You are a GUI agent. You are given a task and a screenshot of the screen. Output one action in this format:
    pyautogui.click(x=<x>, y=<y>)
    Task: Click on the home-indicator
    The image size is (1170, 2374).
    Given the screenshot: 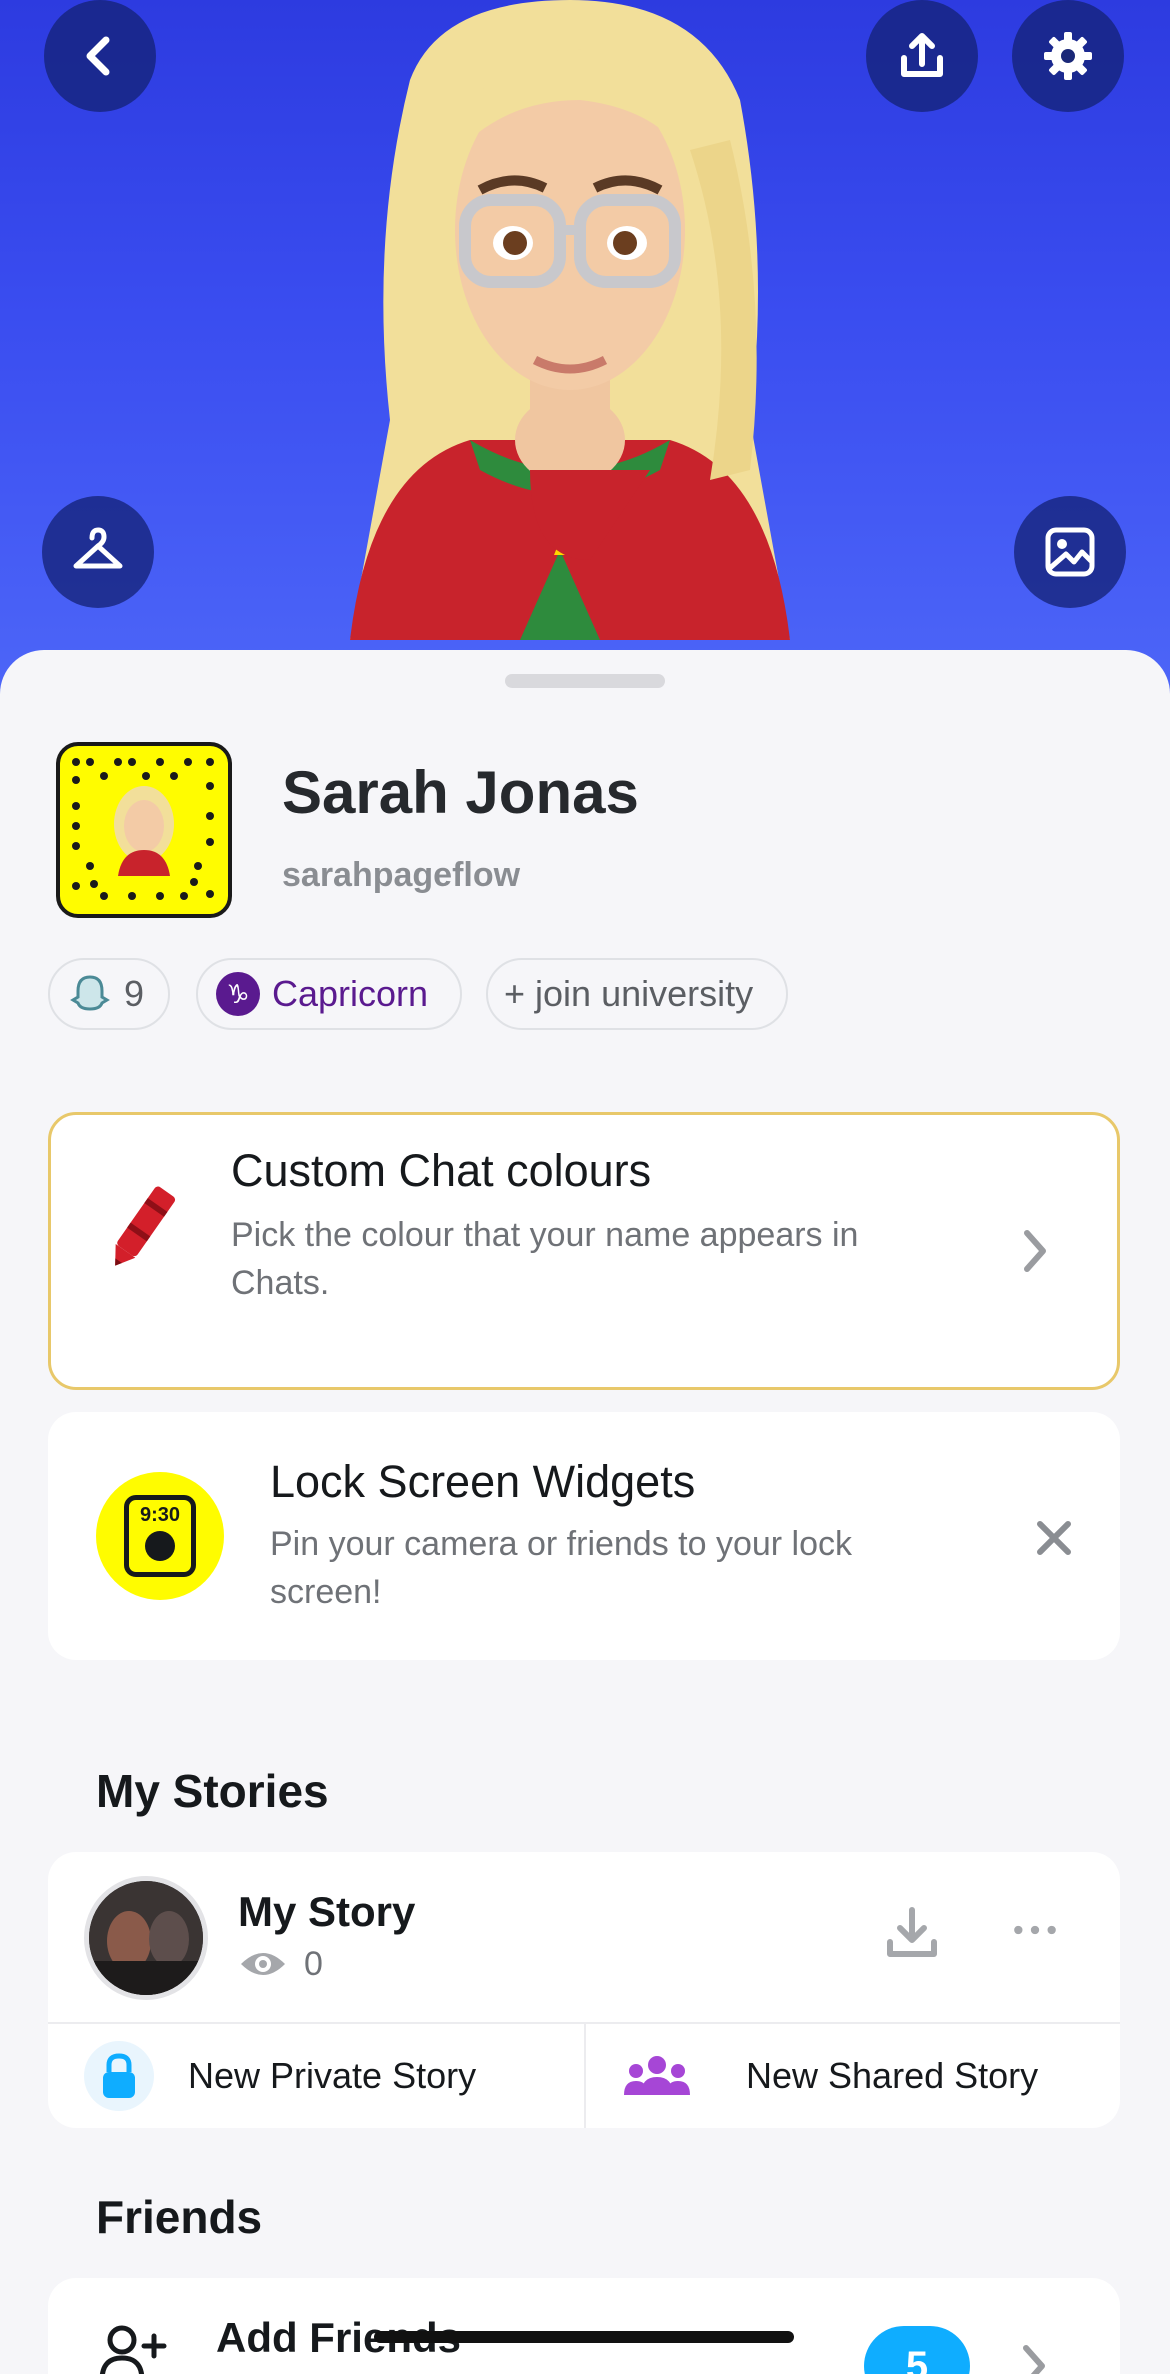 What is the action you would take?
    pyautogui.click(x=584, y=2337)
    